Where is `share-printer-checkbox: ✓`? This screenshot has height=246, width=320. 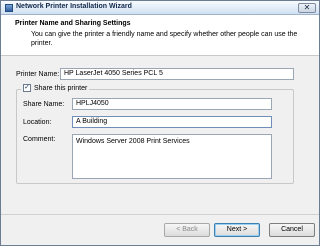 share-printer-checkbox: ✓ is located at coordinates (27, 88).